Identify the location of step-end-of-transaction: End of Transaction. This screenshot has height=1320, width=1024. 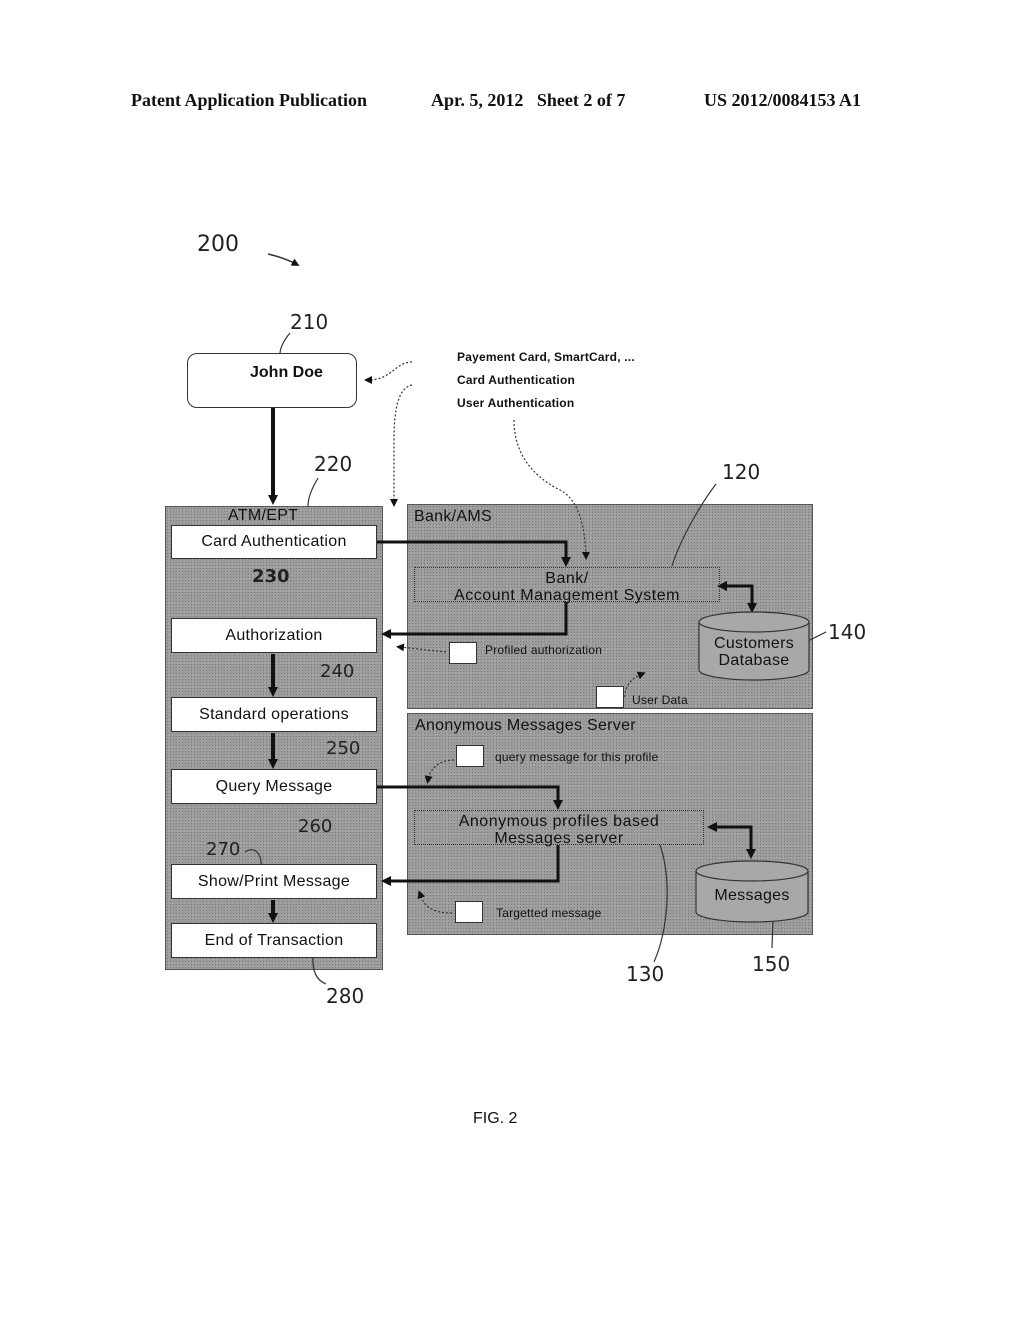
(274, 940).